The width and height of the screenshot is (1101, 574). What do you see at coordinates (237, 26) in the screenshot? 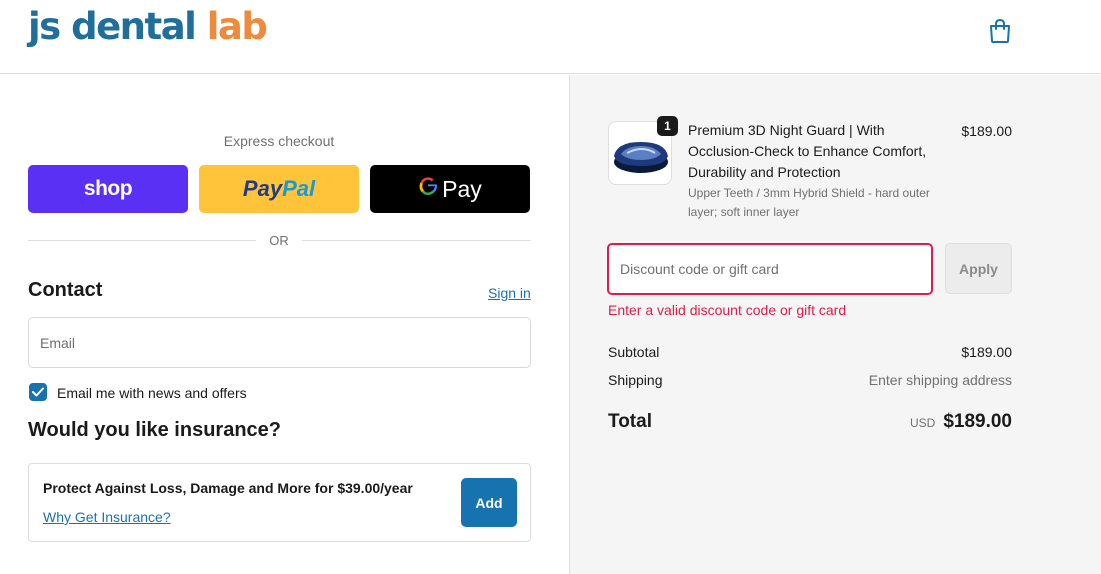
I see `logo-text-accent: lab` at bounding box center [237, 26].